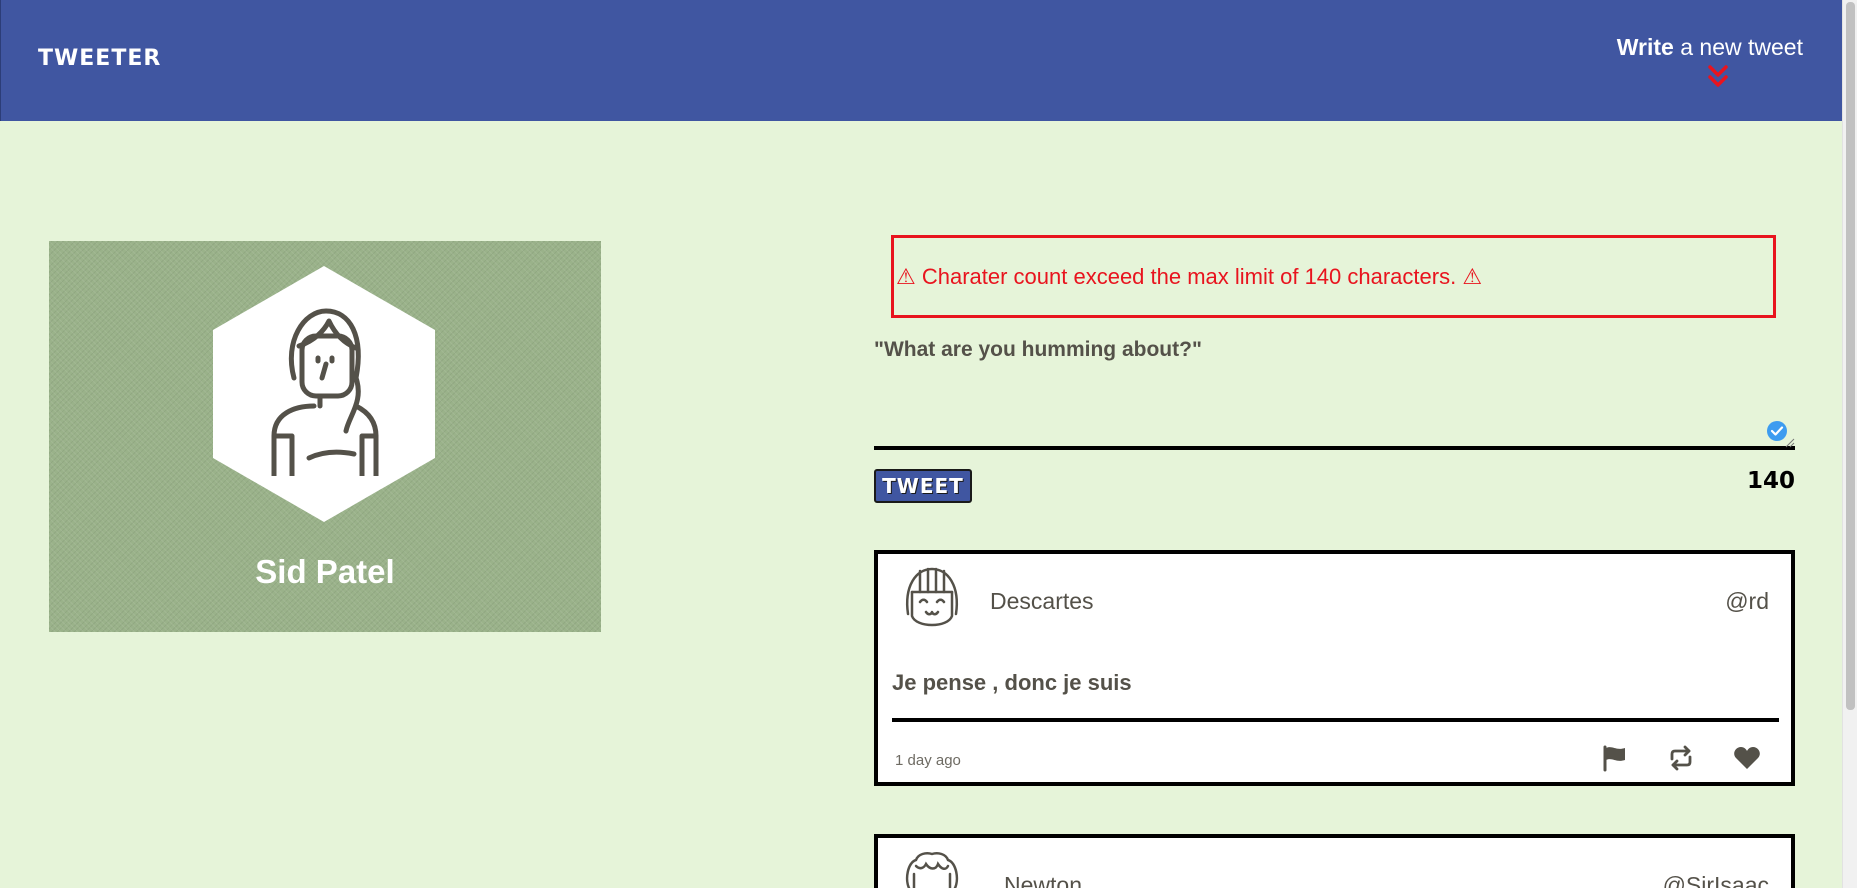 This screenshot has width=1857, height=888. I want to click on tweet-author-name: Newton, so click(1043, 880).